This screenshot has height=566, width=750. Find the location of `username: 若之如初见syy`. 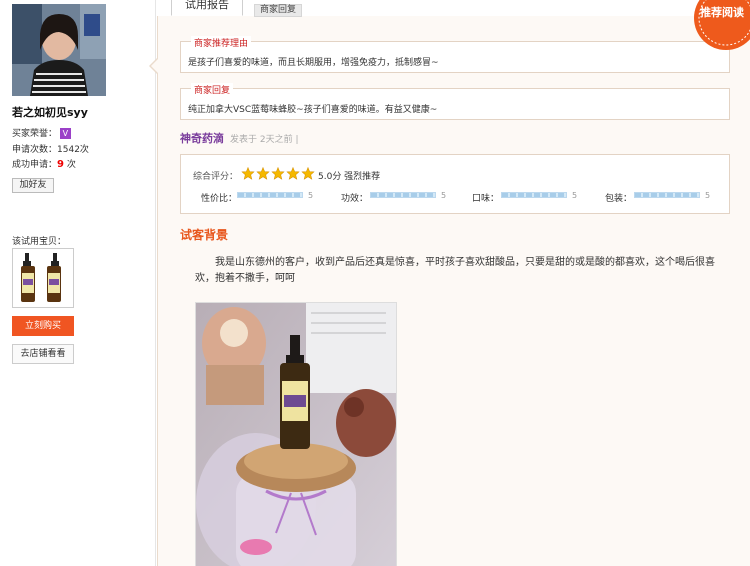

username: 若之如初见syy is located at coordinates (50, 112).